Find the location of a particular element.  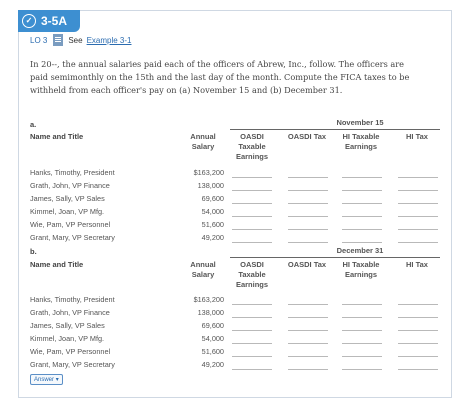

part-b-annual-header: Annual Salary is located at coordinates (203, 269).